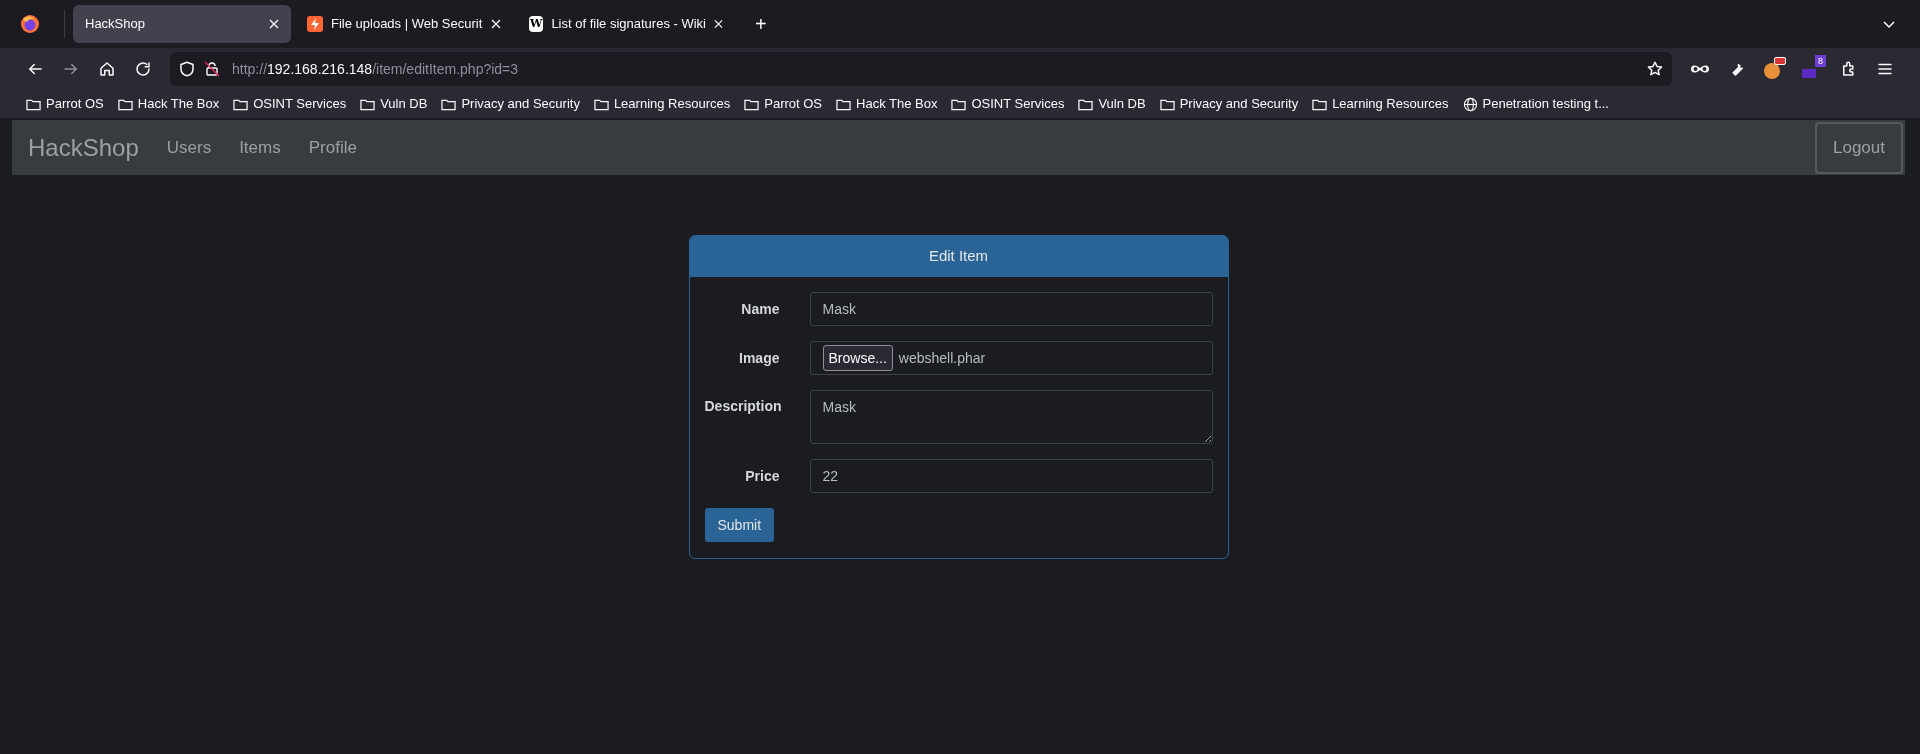 The height and width of the screenshot is (754, 1920). What do you see at coordinates (942, 358) in the screenshot?
I see `file-name: webshell.phar` at bounding box center [942, 358].